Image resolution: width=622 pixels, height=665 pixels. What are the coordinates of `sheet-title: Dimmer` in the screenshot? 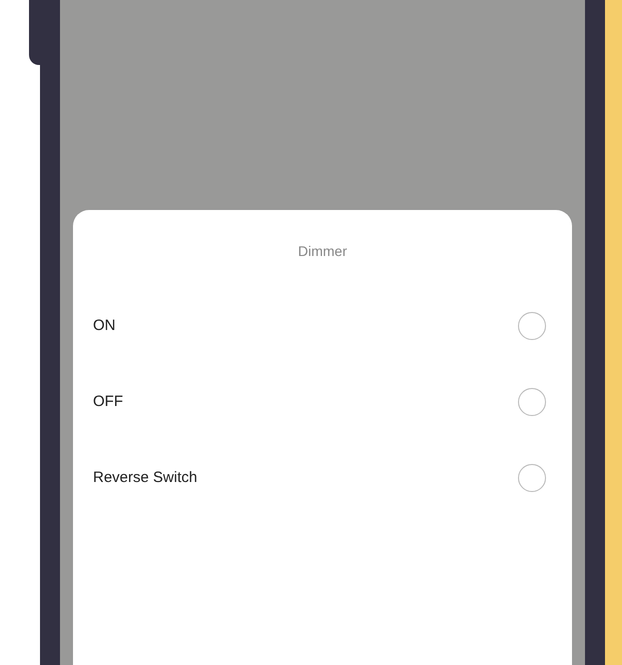 It's located at (322, 251).